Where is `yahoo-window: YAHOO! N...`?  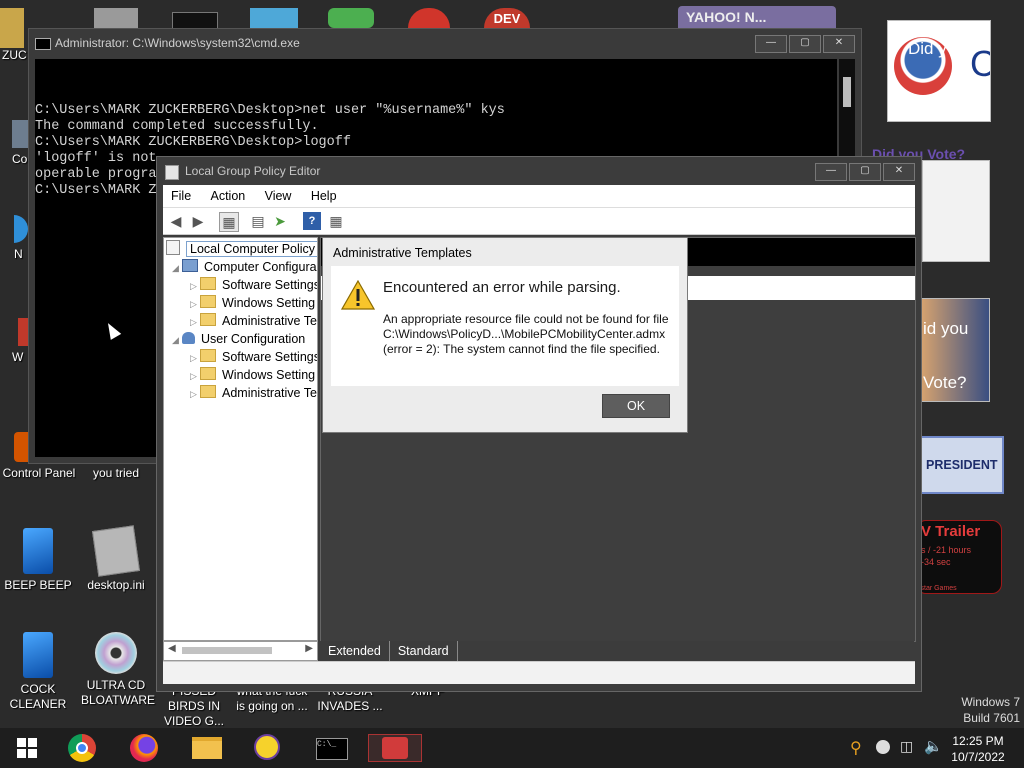 yahoo-window: YAHOO! N... is located at coordinates (757, 17).